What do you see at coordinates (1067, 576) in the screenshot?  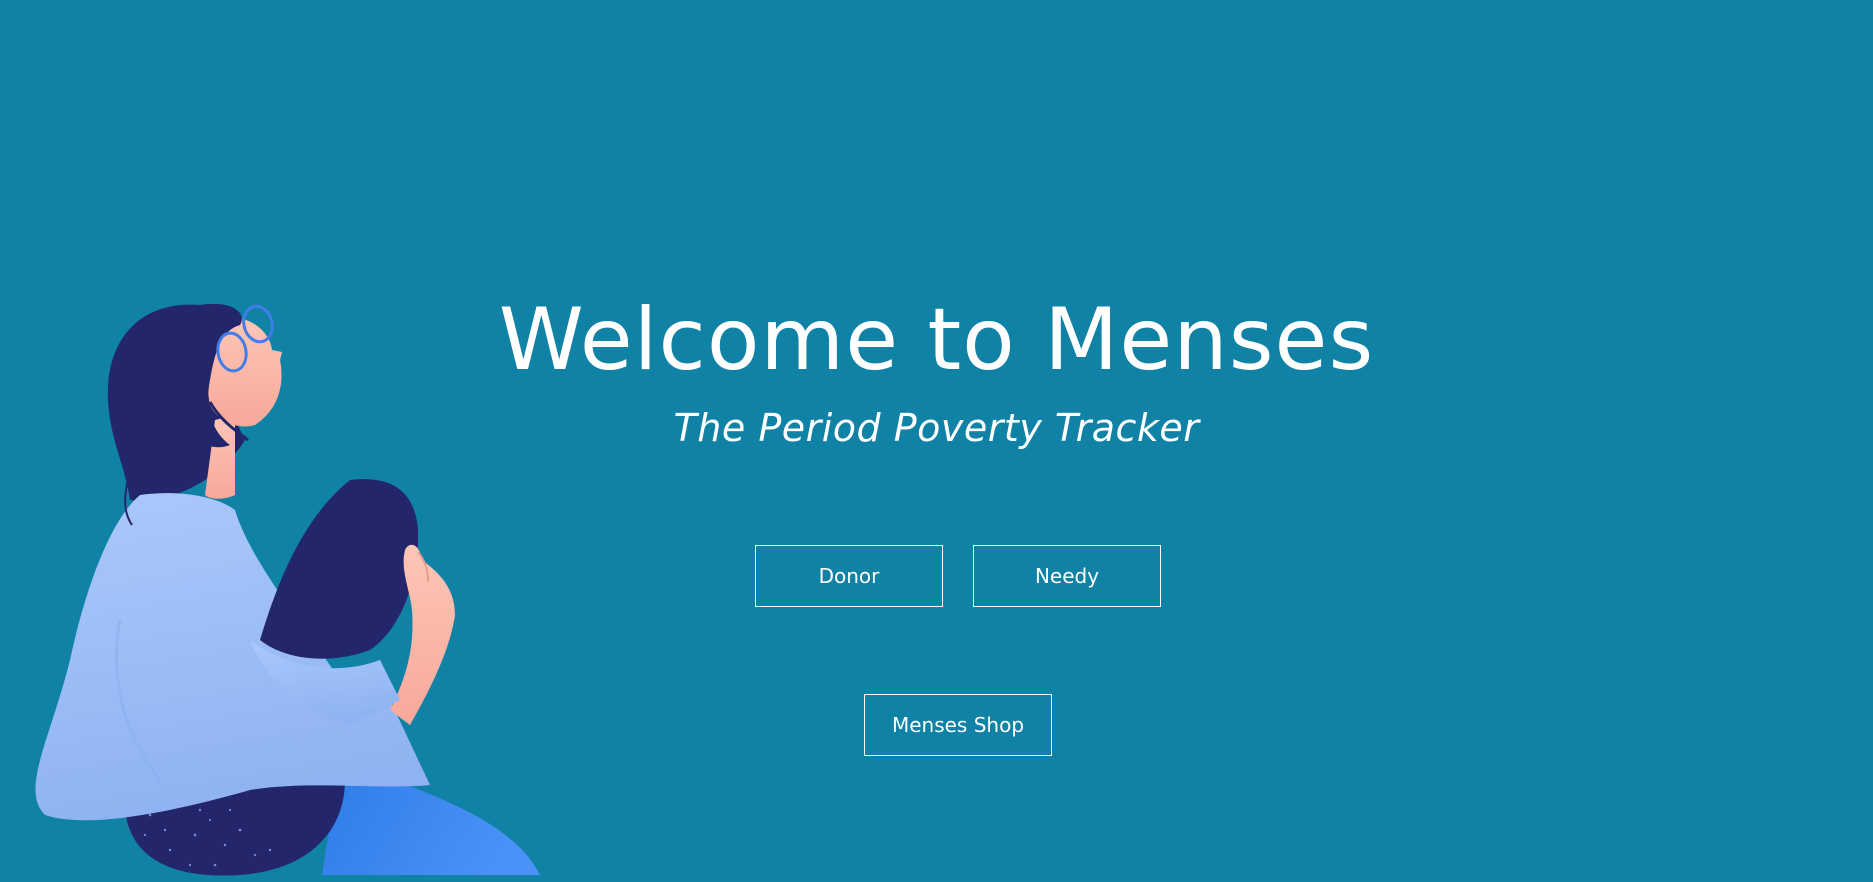 I see `needy-button: Needy` at bounding box center [1067, 576].